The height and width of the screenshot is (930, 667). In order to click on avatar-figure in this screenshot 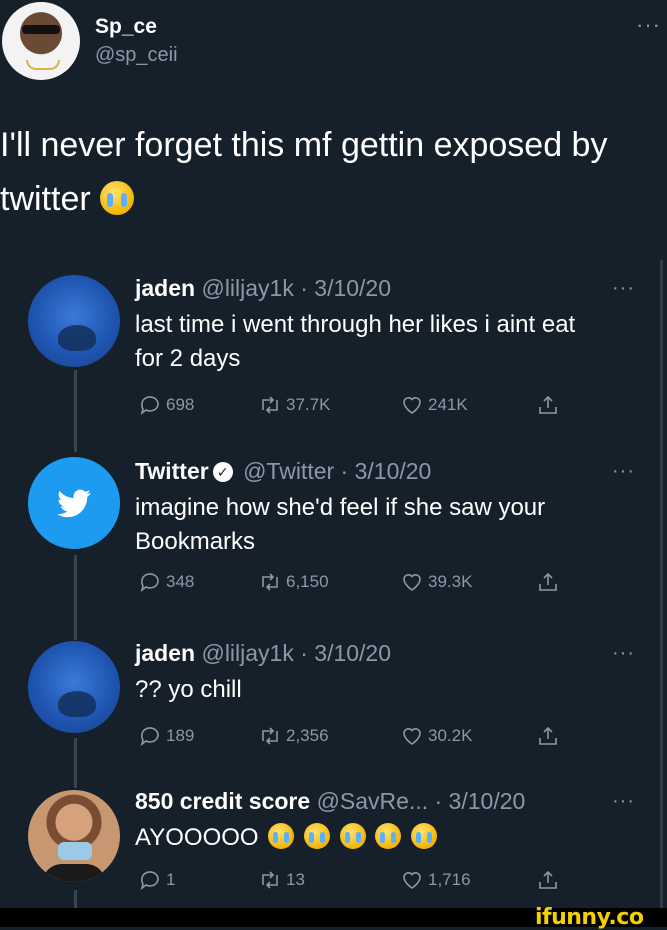, I will do `click(77, 704)`.